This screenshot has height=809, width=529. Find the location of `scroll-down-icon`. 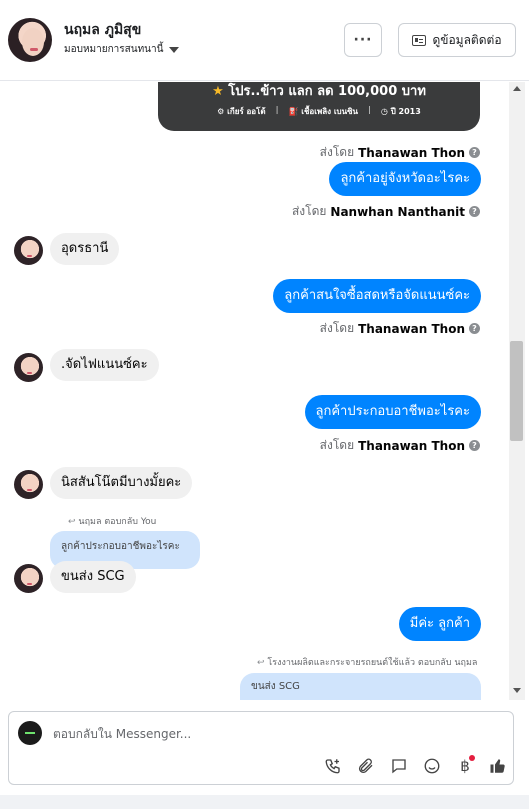

scroll-down-icon is located at coordinates (517, 690).